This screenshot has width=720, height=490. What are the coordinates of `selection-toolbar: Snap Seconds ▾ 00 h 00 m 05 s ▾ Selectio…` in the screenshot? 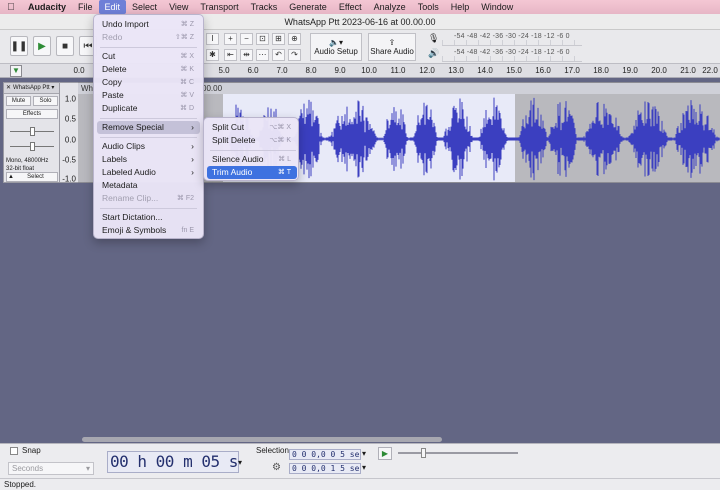 It's located at (360, 460).